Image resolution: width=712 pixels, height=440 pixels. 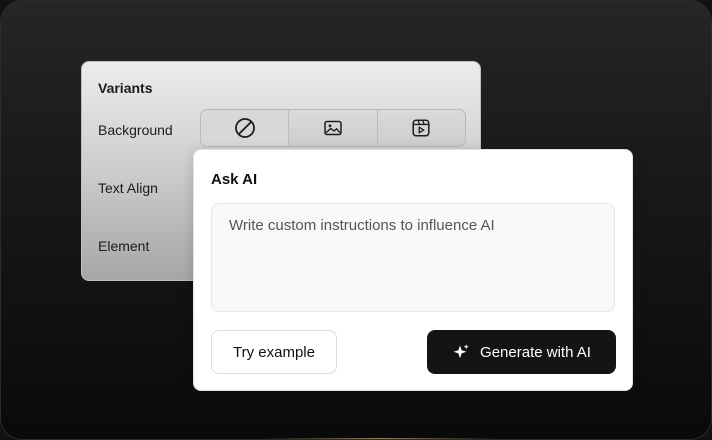 I want to click on element-label: Element, so click(x=124, y=246).